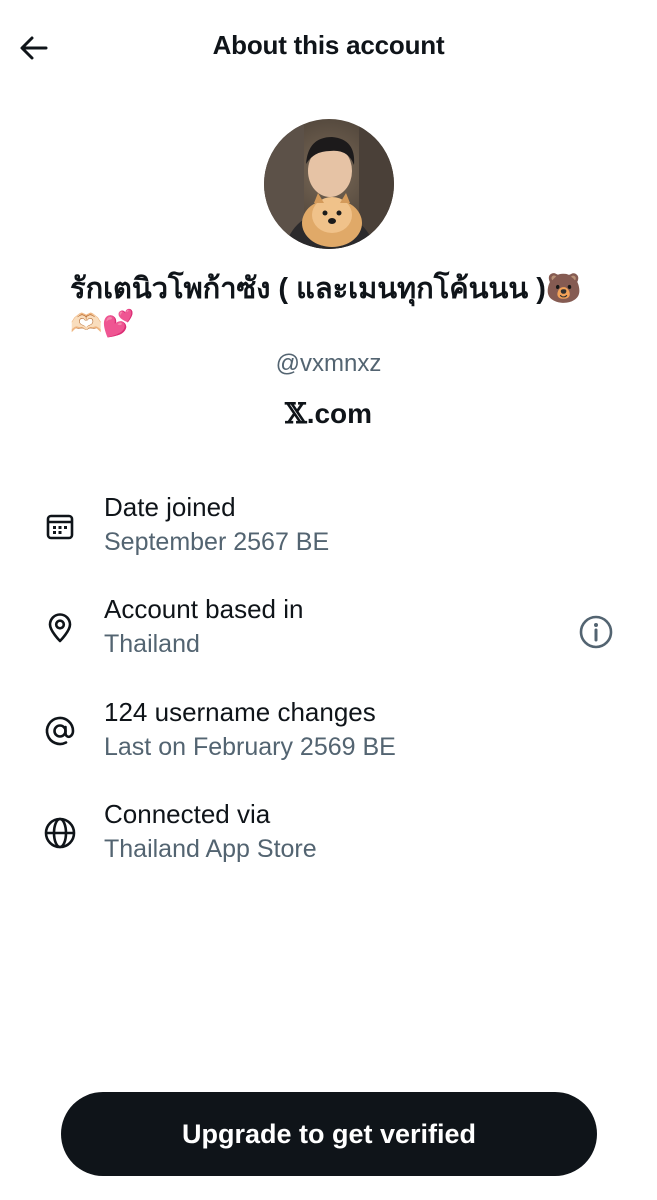  Describe the element at coordinates (60, 526) in the screenshot. I see `calendar-icon` at that location.